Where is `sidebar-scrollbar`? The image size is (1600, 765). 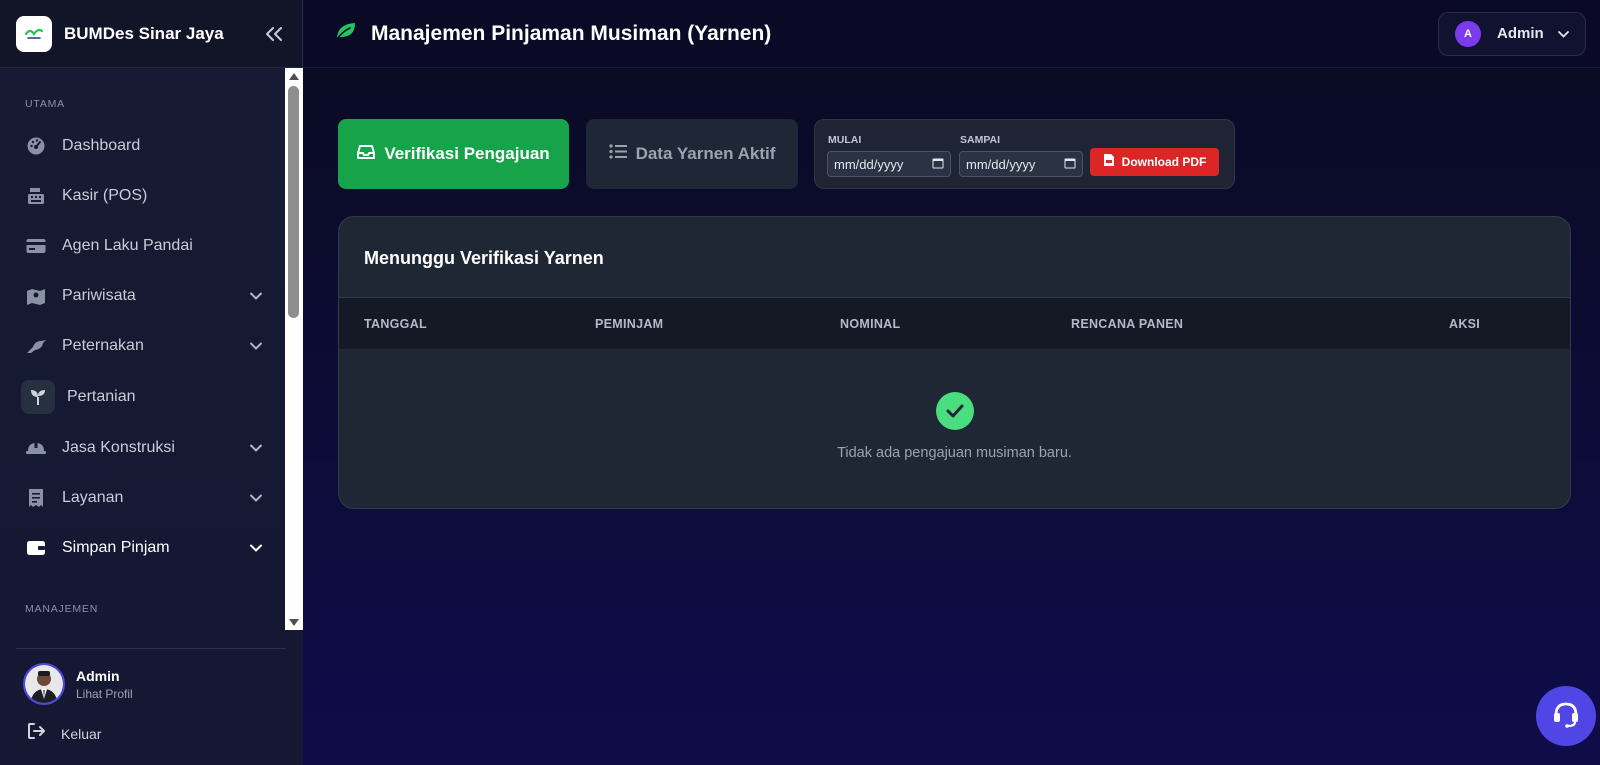 sidebar-scrollbar is located at coordinates (294, 349).